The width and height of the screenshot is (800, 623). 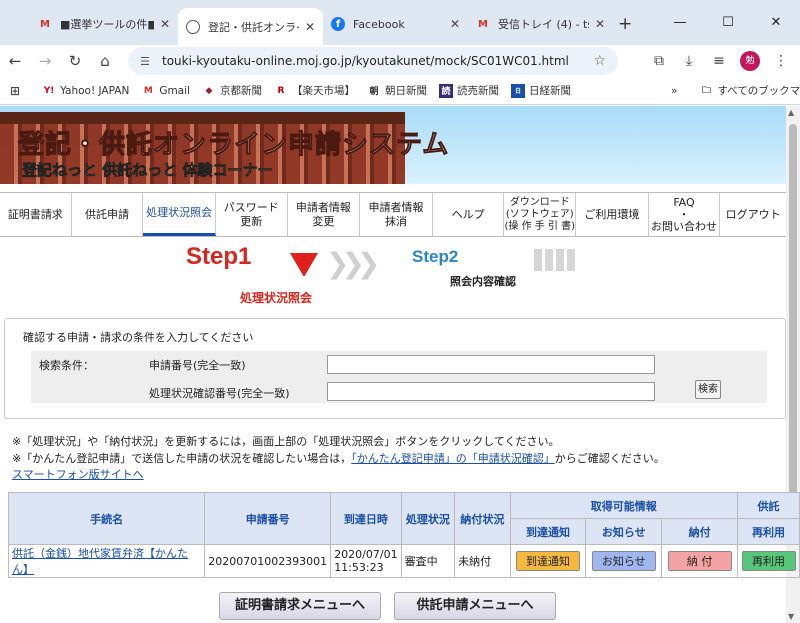 I want to click on site-banner: 登記・供託オンライン申請システム 登記ねっと 供託ねっと 体験コーナー, so click(x=393, y=145).